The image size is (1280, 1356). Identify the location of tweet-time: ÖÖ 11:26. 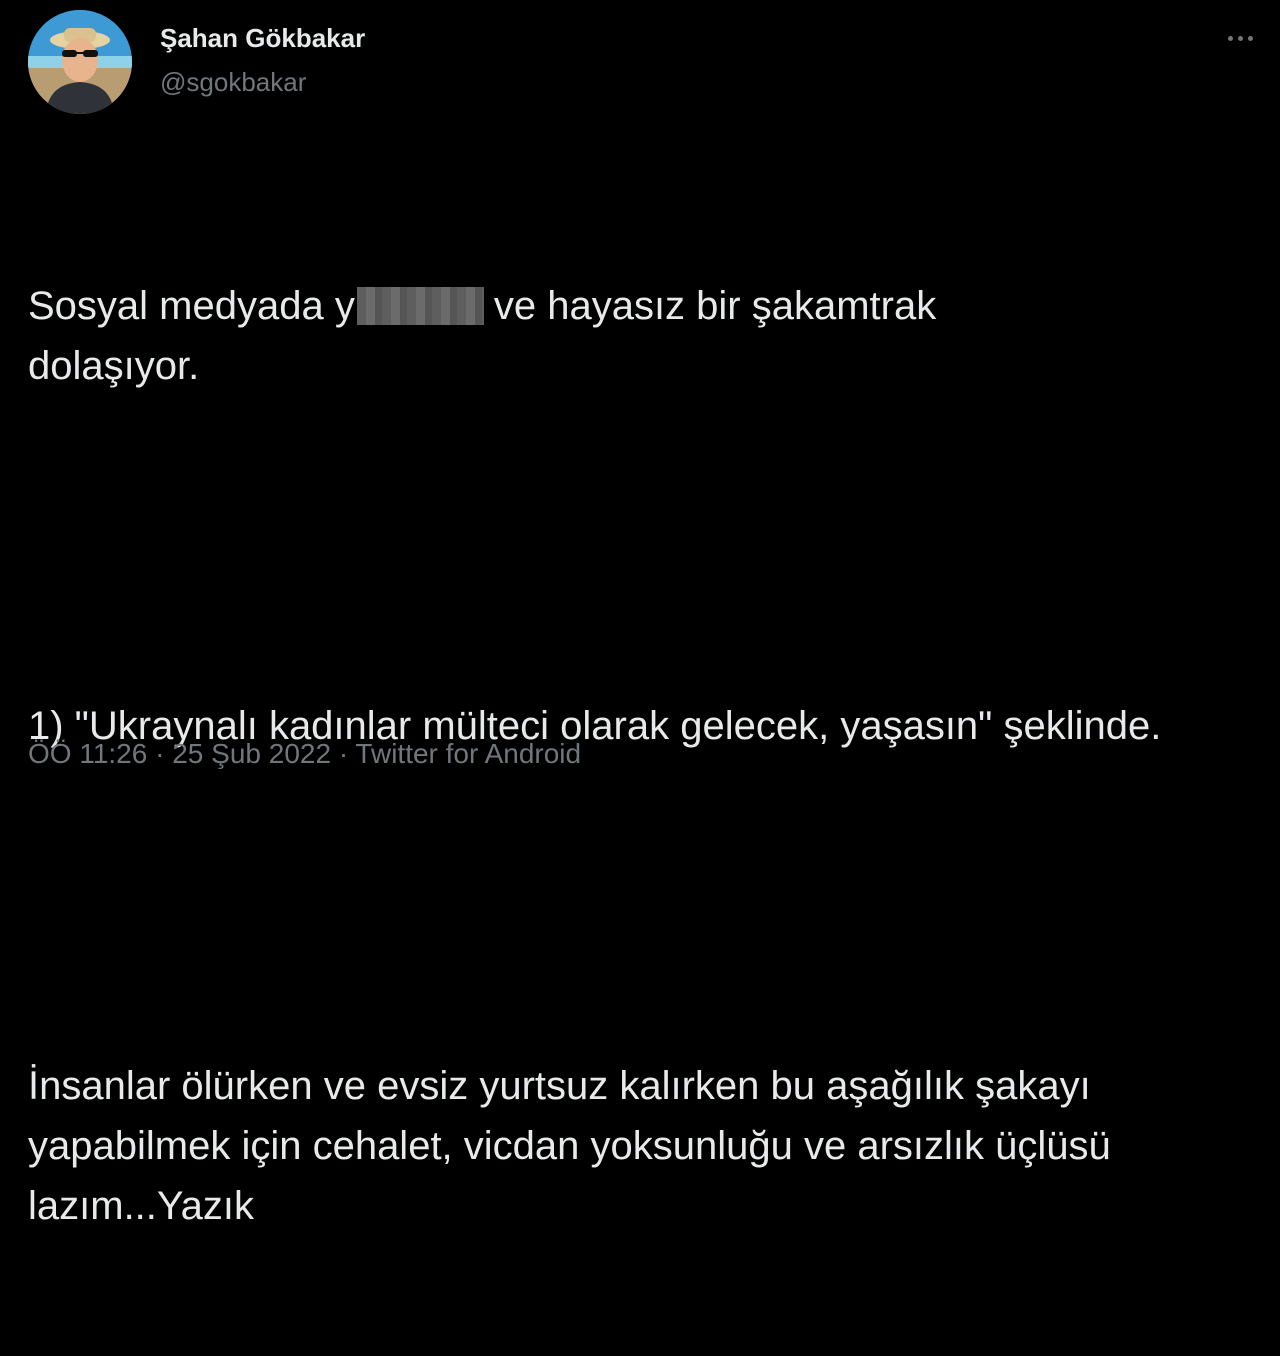
(87, 753).